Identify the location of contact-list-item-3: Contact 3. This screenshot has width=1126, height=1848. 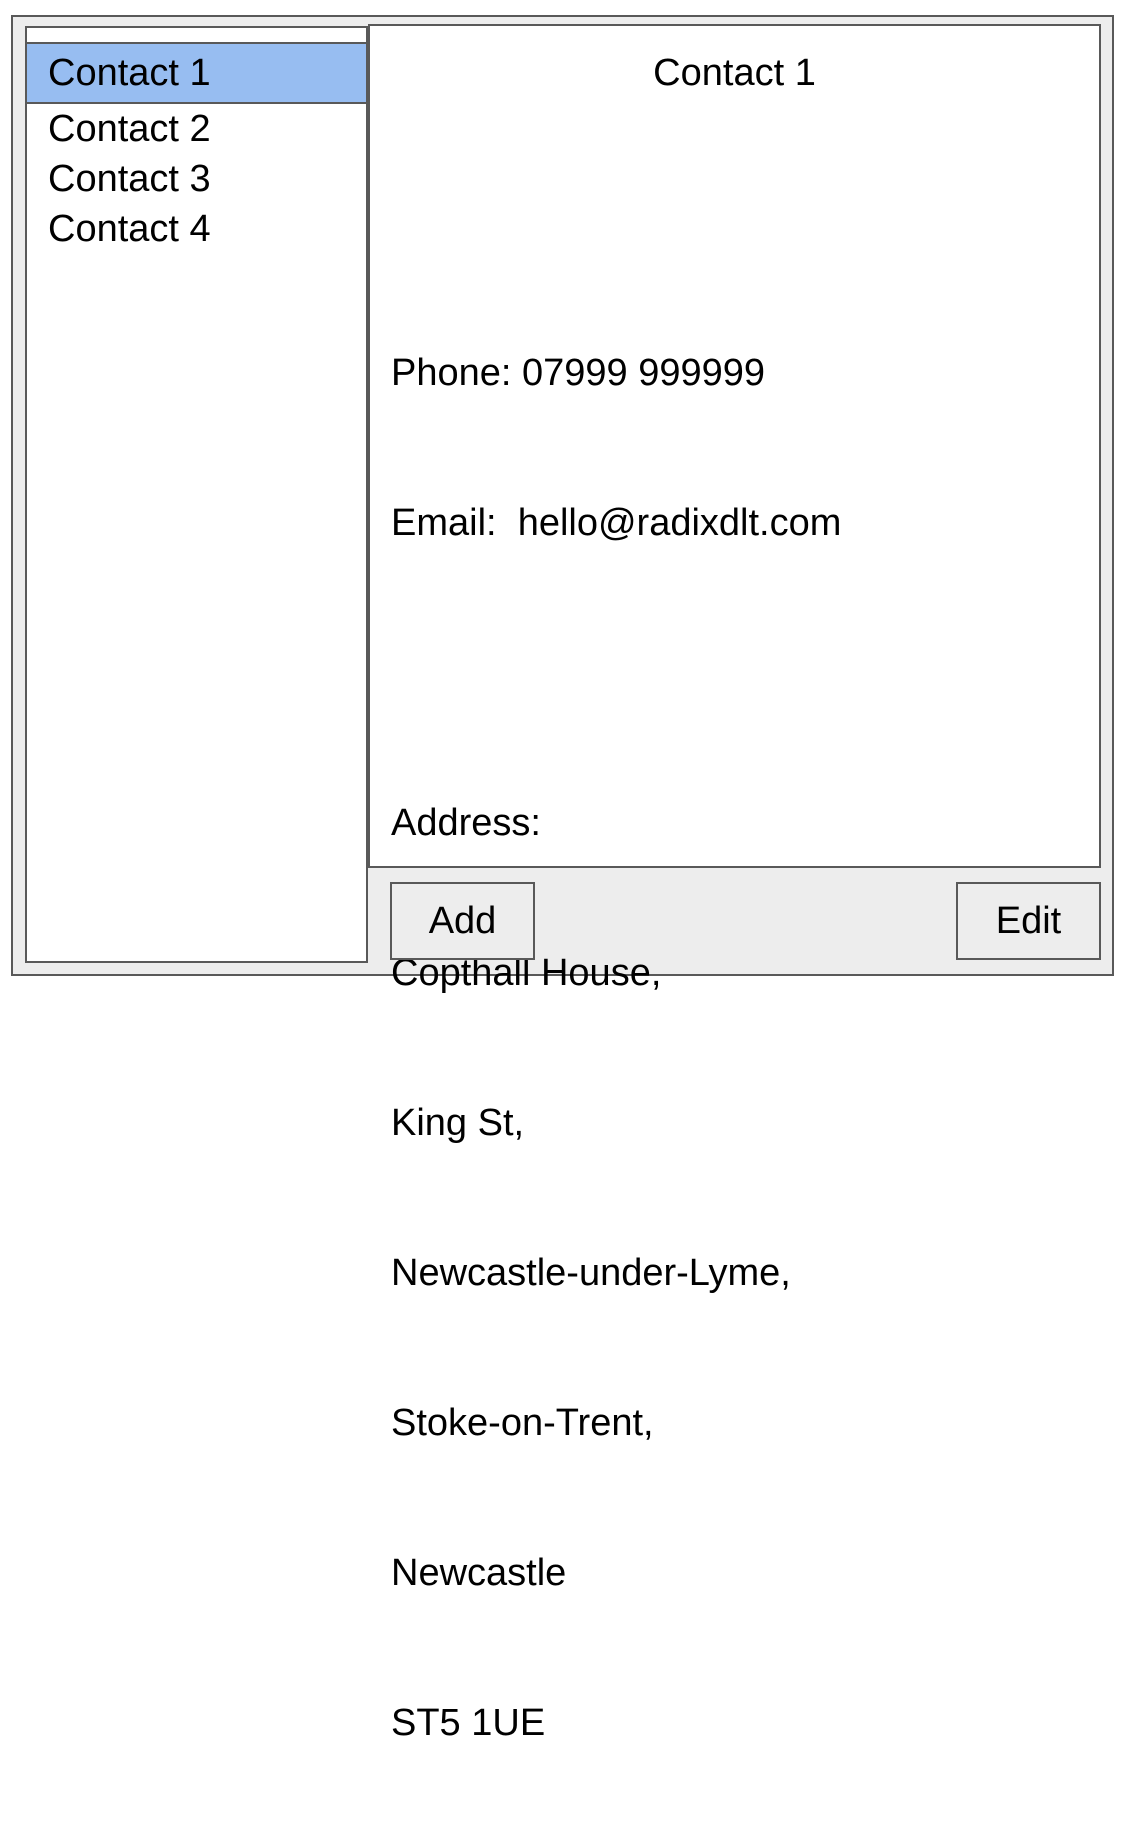
(196, 179).